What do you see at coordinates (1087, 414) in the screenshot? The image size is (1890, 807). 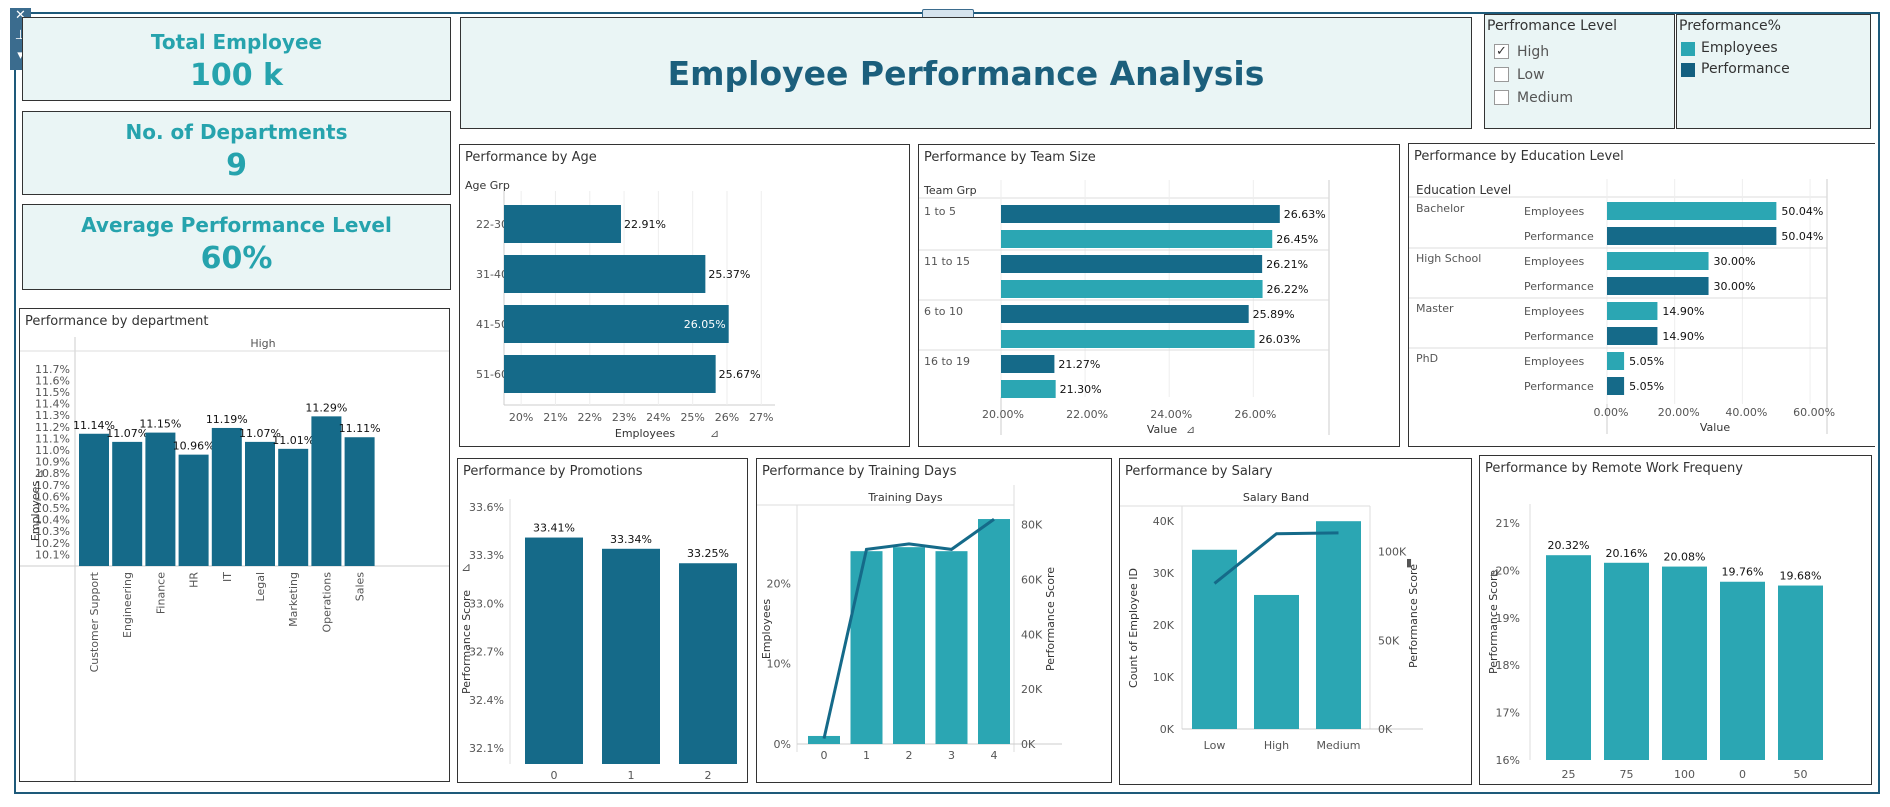 I see `x-tick-label: 22.00%` at bounding box center [1087, 414].